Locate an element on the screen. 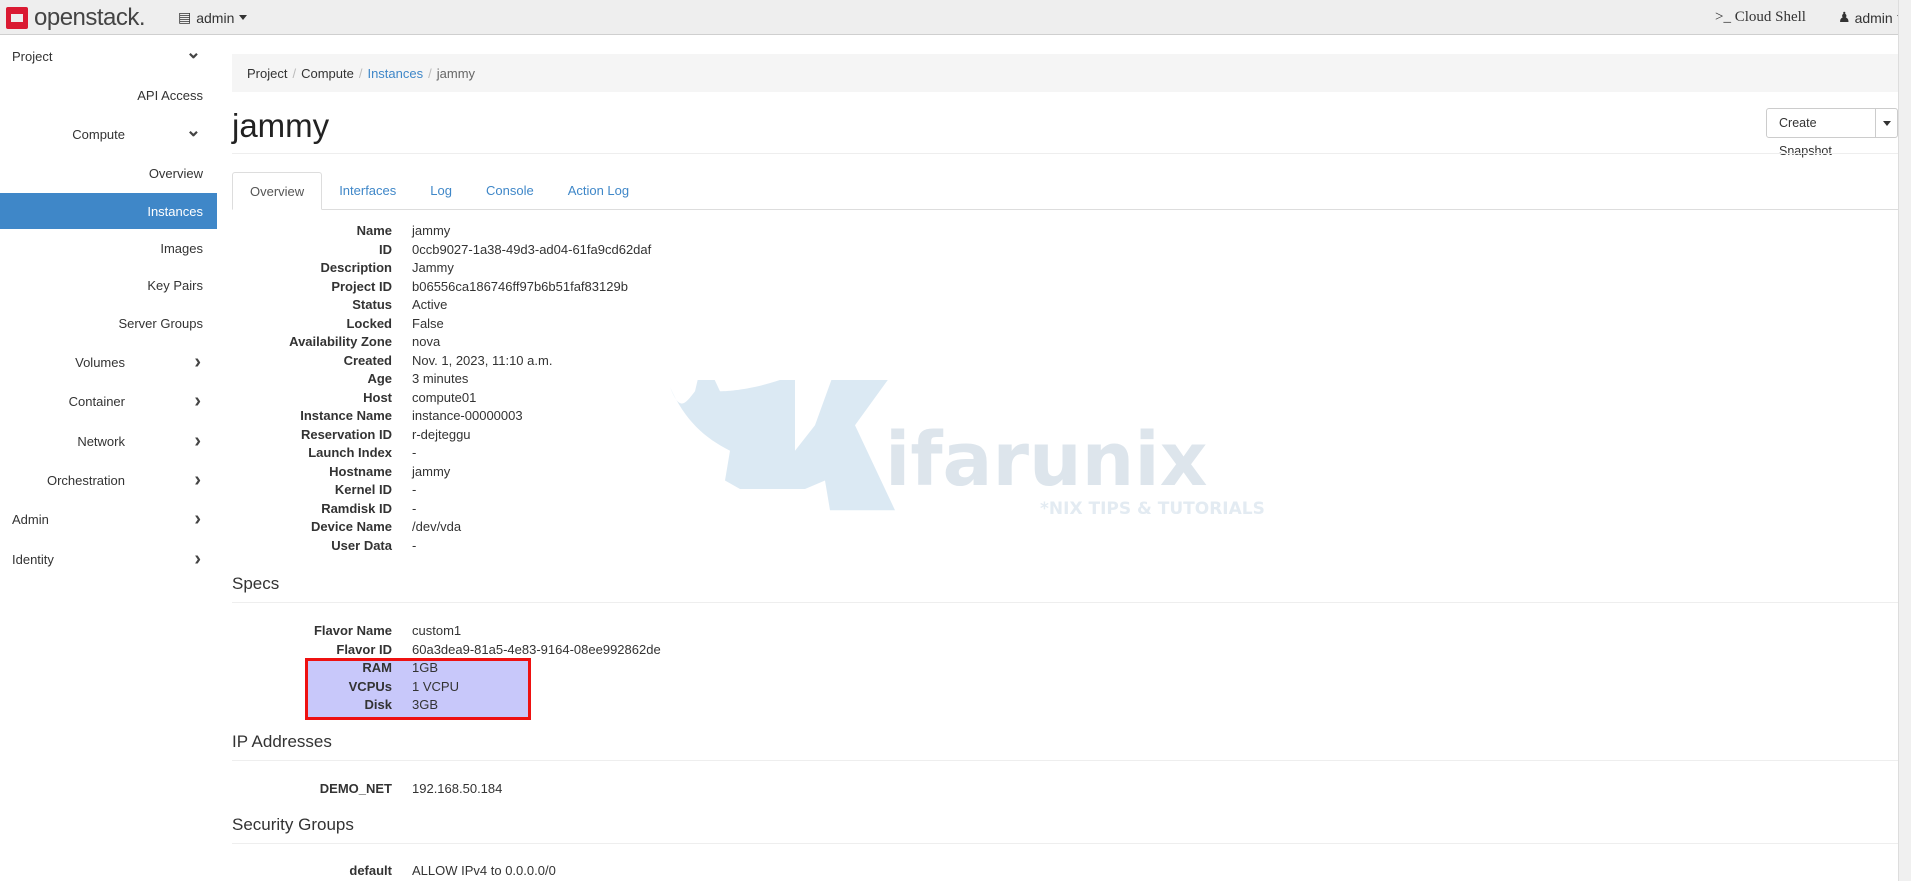  detail-label: Flavor Name is located at coordinates (352, 630).